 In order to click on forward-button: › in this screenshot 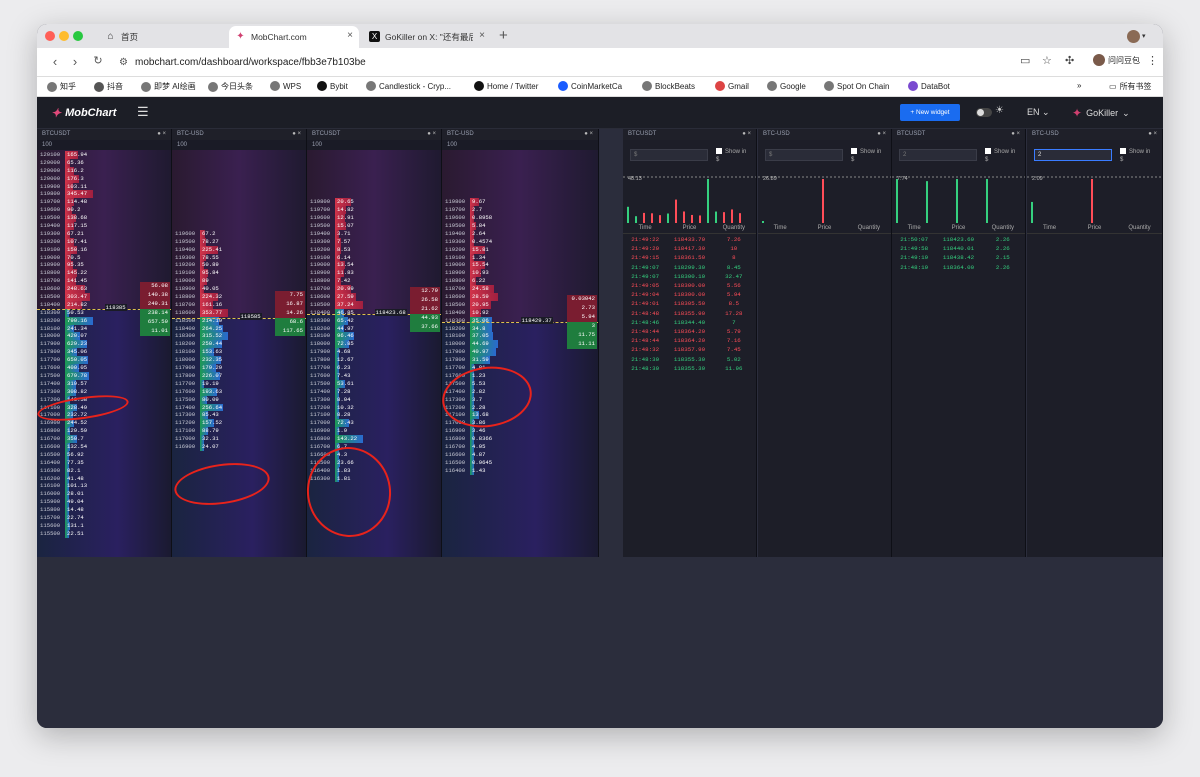, I will do `click(75, 61)`.